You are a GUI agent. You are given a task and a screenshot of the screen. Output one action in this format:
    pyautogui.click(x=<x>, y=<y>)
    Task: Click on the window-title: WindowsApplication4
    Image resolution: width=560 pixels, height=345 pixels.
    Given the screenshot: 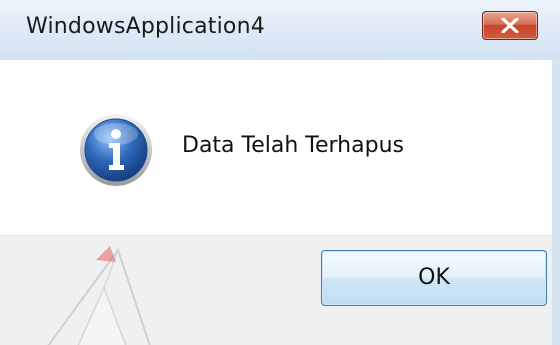 What is the action you would take?
    pyautogui.click(x=145, y=26)
    